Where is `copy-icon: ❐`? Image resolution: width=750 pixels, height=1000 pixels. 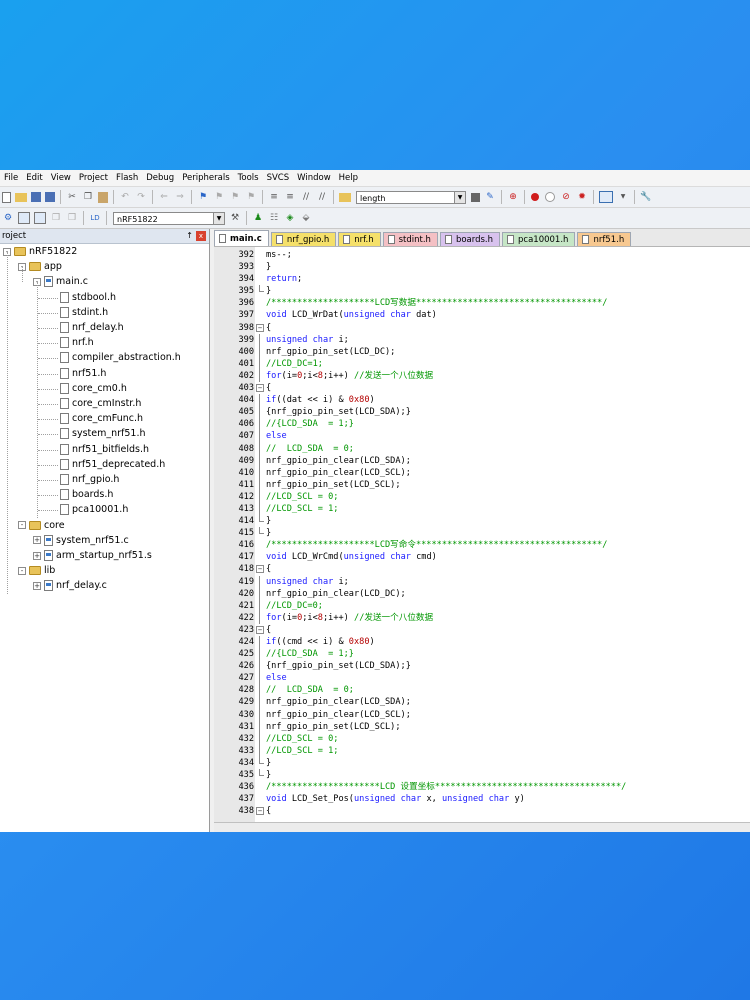 copy-icon: ❐ is located at coordinates (88, 197).